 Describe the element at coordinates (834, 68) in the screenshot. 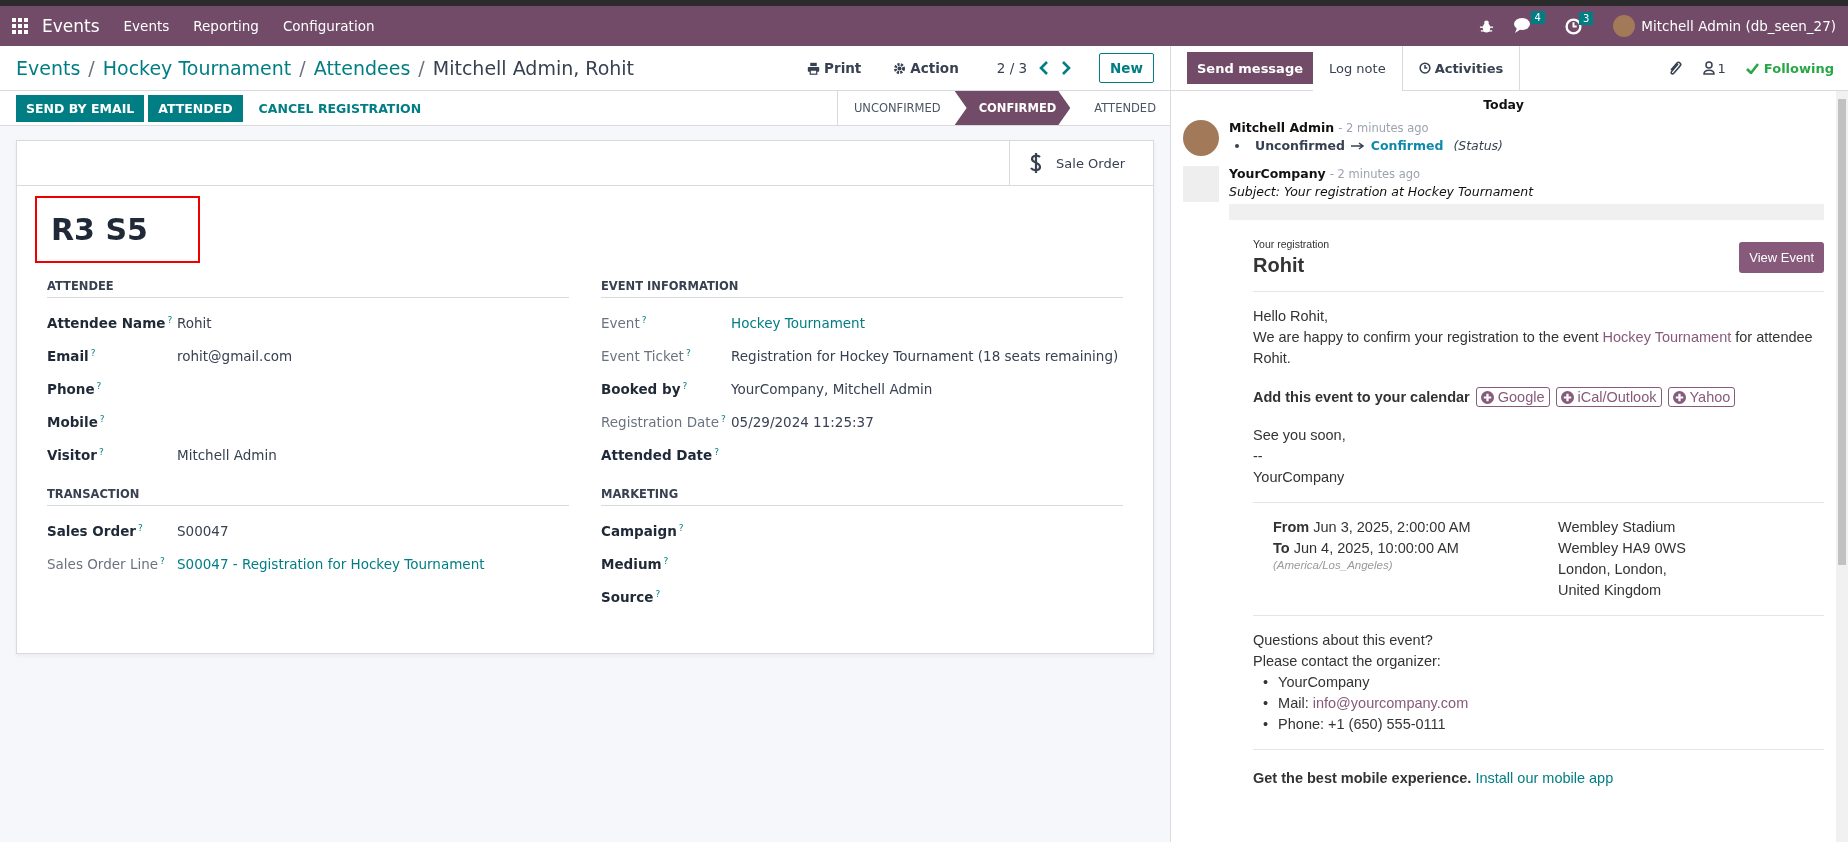

I see `print-button: Print` at that location.